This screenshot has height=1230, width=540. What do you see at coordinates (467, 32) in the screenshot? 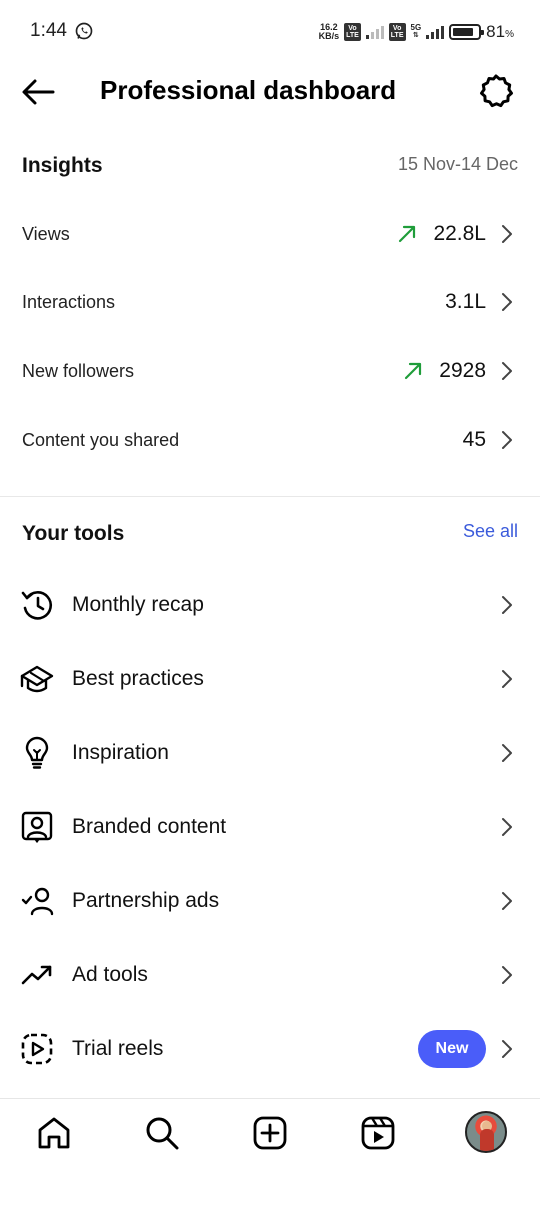
I see `battery-icon` at bounding box center [467, 32].